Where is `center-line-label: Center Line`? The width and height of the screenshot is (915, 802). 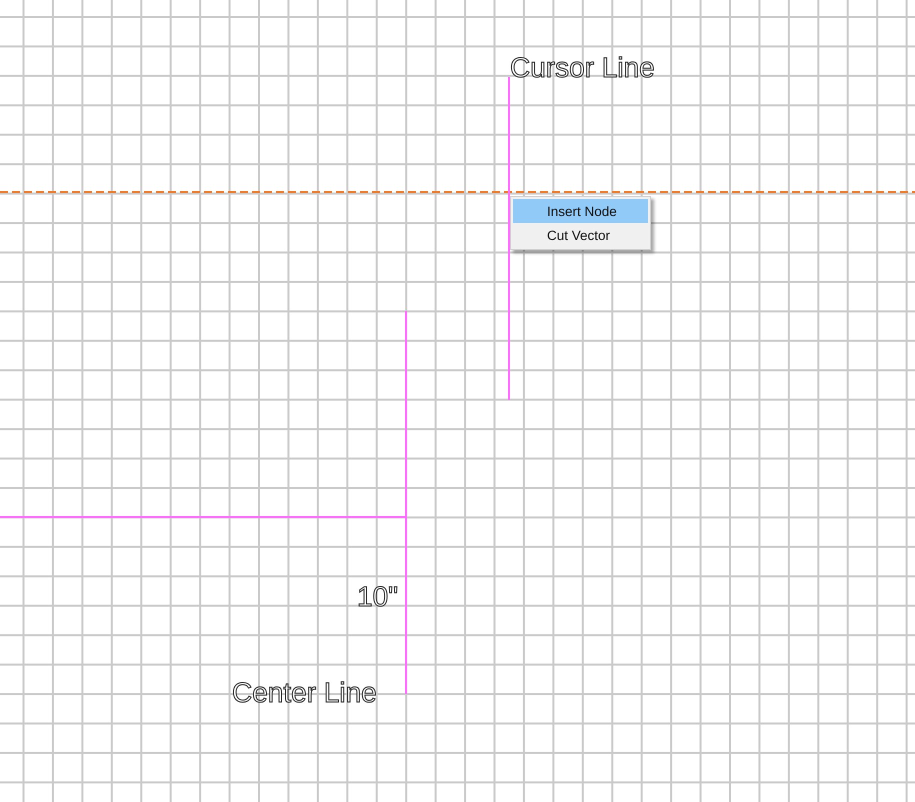 center-line-label: Center Line is located at coordinates (304, 693).